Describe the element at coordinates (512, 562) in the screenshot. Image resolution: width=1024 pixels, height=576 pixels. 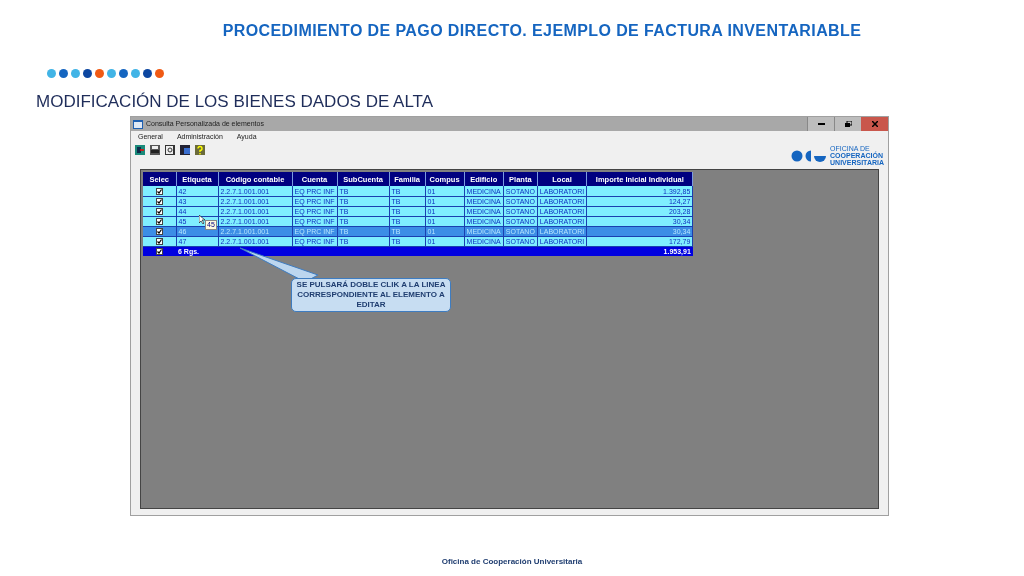
I see `slide-footer: Oficina de Cooperación Universitaria` at that location.